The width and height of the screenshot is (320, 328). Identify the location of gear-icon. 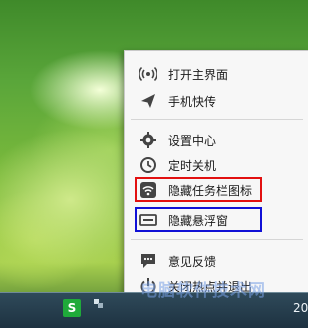
(148, 140).